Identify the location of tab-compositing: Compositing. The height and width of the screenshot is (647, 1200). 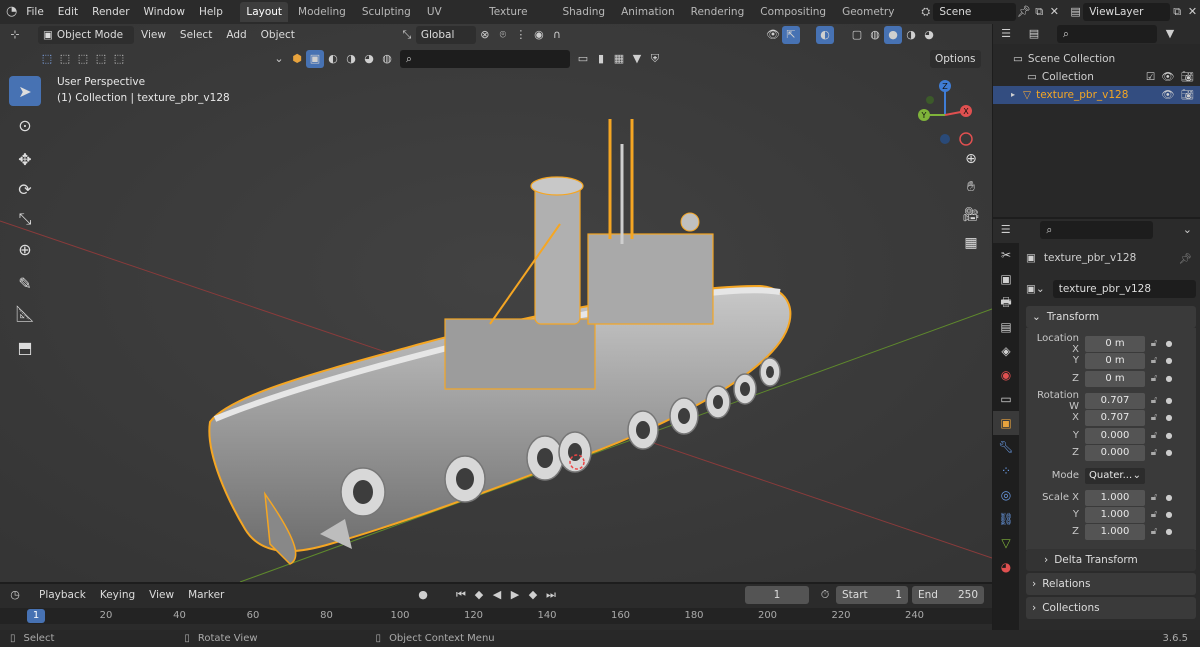
(793, 12).